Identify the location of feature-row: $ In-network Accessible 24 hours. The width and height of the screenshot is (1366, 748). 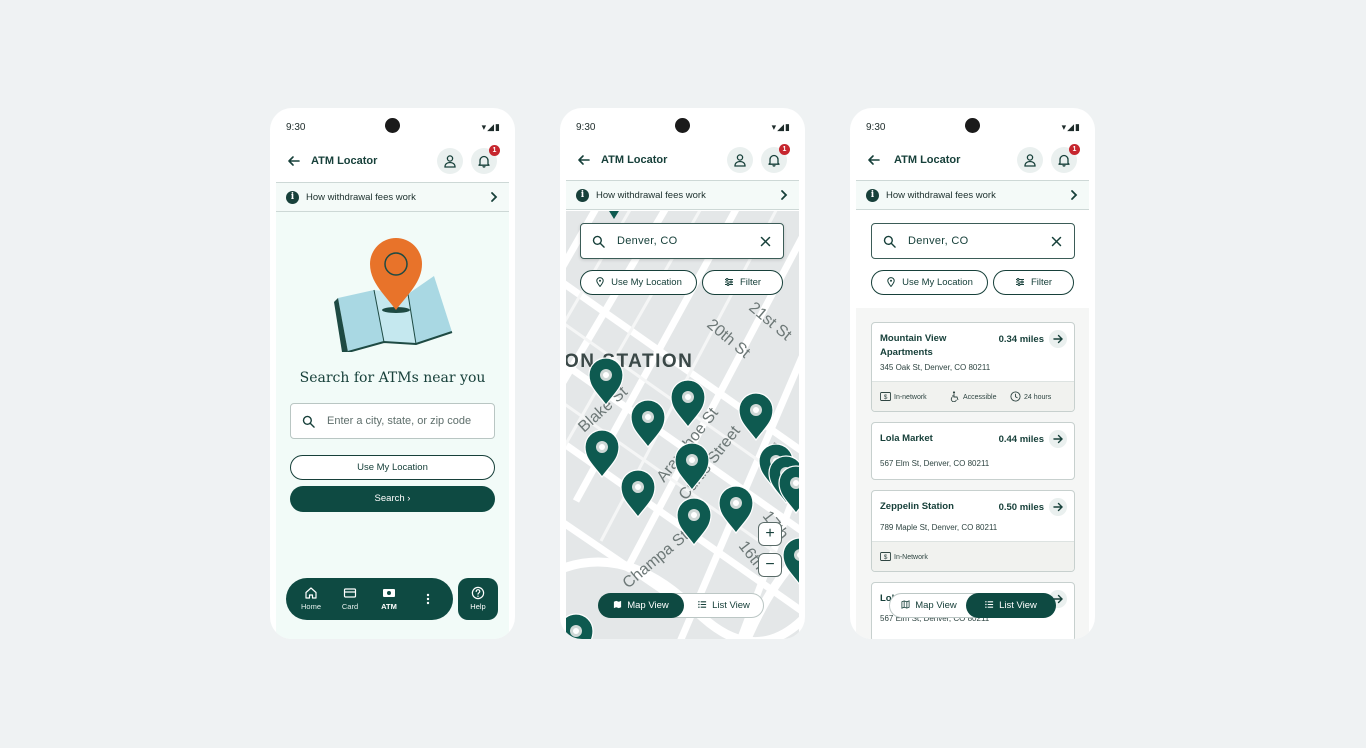
(973, 396).